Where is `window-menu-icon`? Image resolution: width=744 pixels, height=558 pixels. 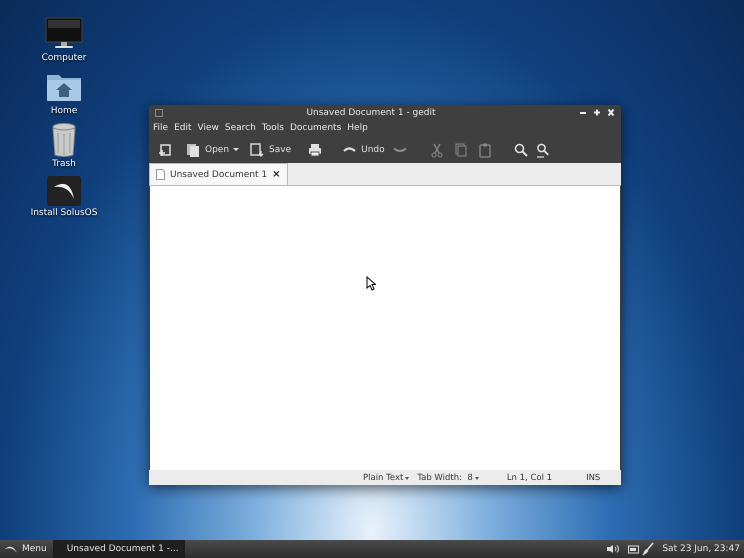 window-menu-icon is located at coordinates (159, 112).